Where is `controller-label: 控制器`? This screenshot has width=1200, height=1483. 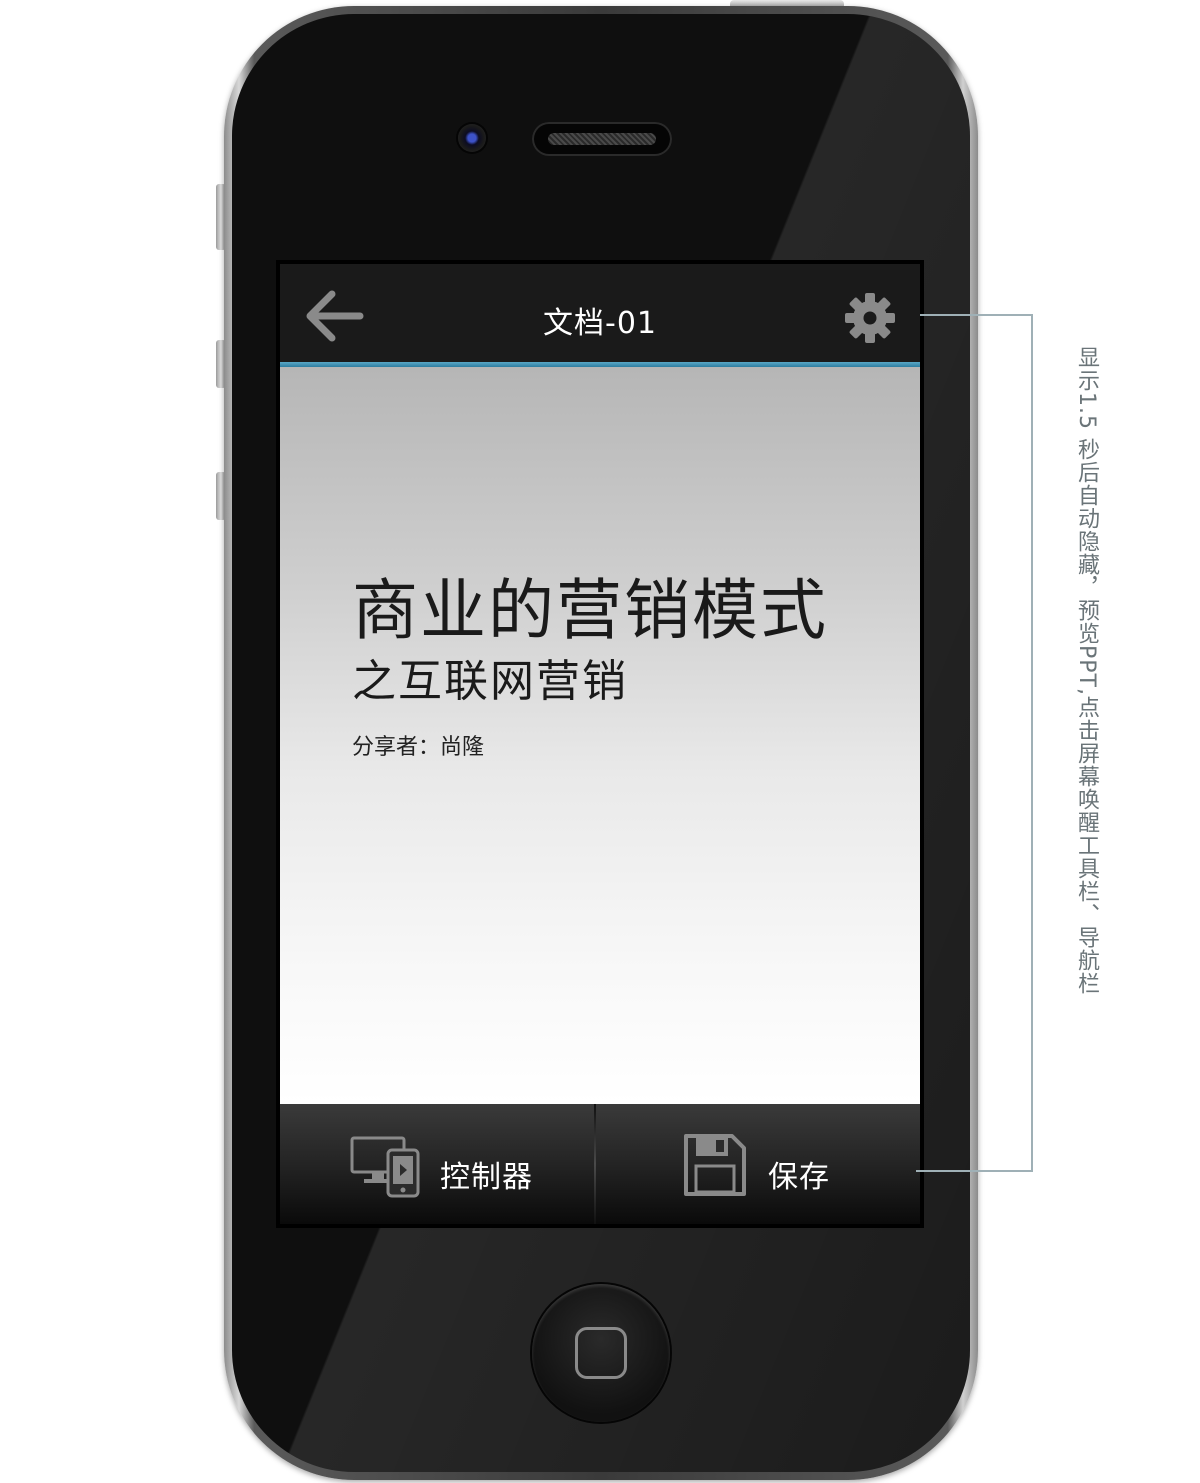 controller-label: 控制器 is located at coordinates (486, 1177).